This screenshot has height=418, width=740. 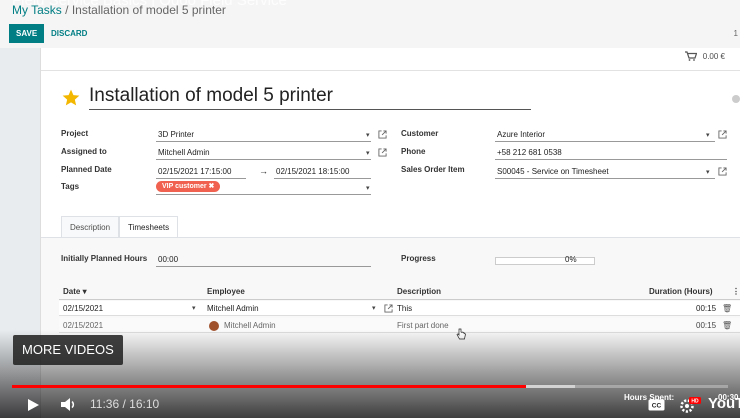 I want to click on cart-icon, so click(x=690, y=56).